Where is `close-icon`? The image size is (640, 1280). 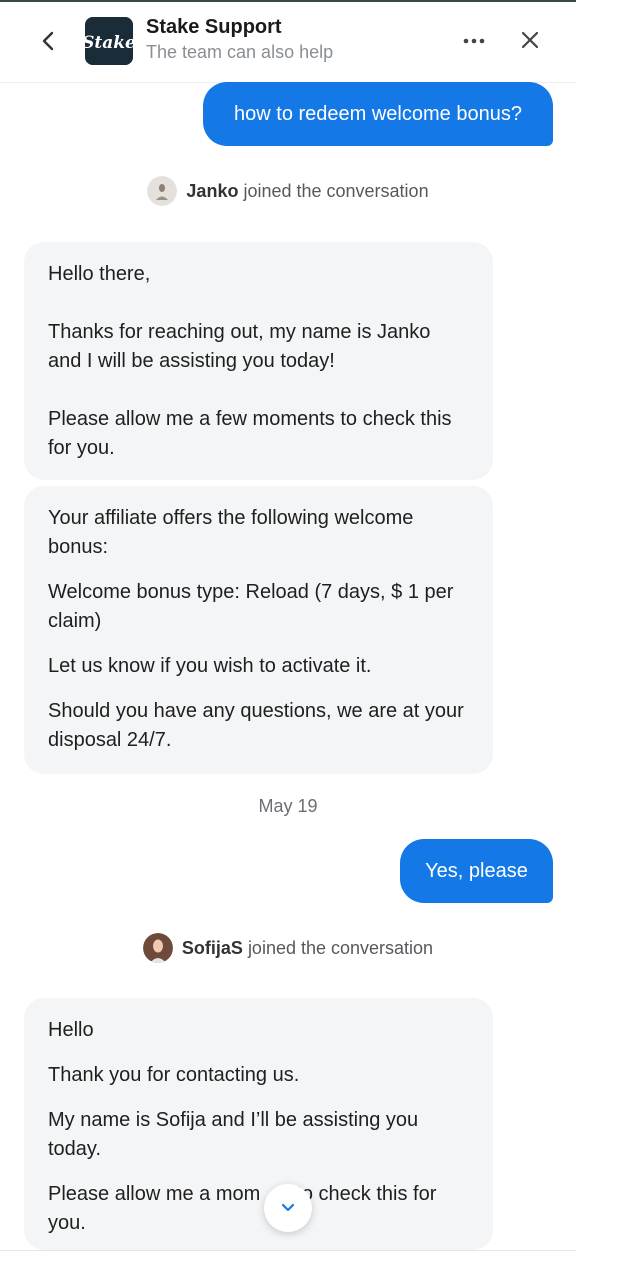 close-icon is located at coordinates (530, 40).